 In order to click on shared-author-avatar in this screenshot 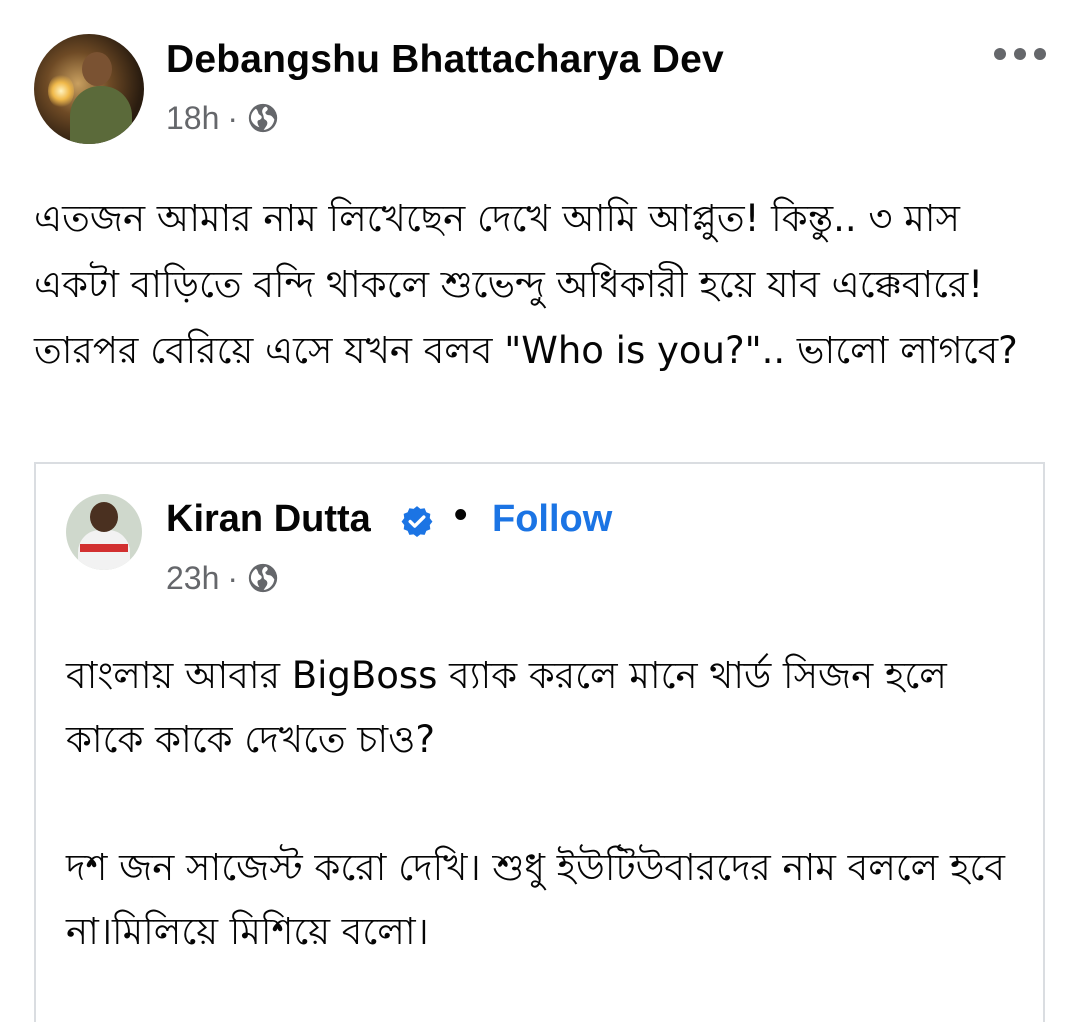, I will do `click(104, 532)`.